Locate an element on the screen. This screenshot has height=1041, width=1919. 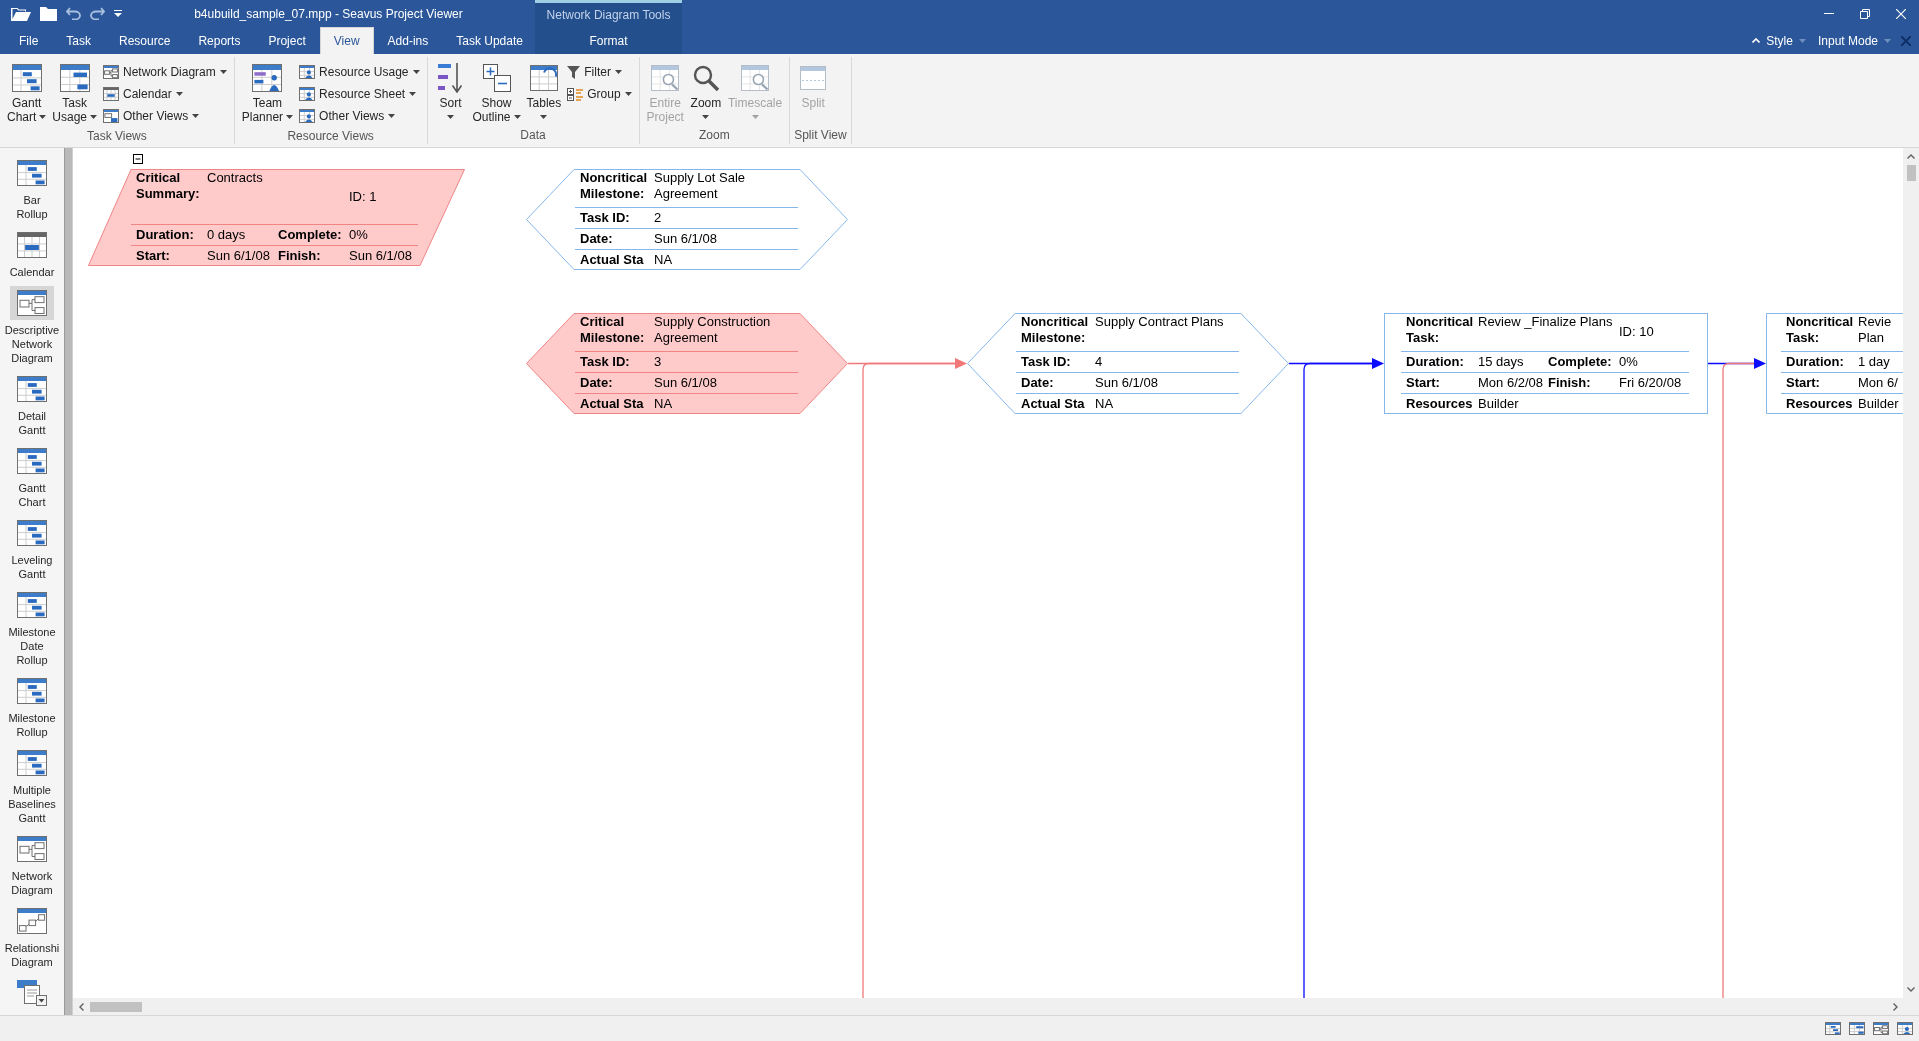
field-label: Resources is located at coordinates (1819, 404).